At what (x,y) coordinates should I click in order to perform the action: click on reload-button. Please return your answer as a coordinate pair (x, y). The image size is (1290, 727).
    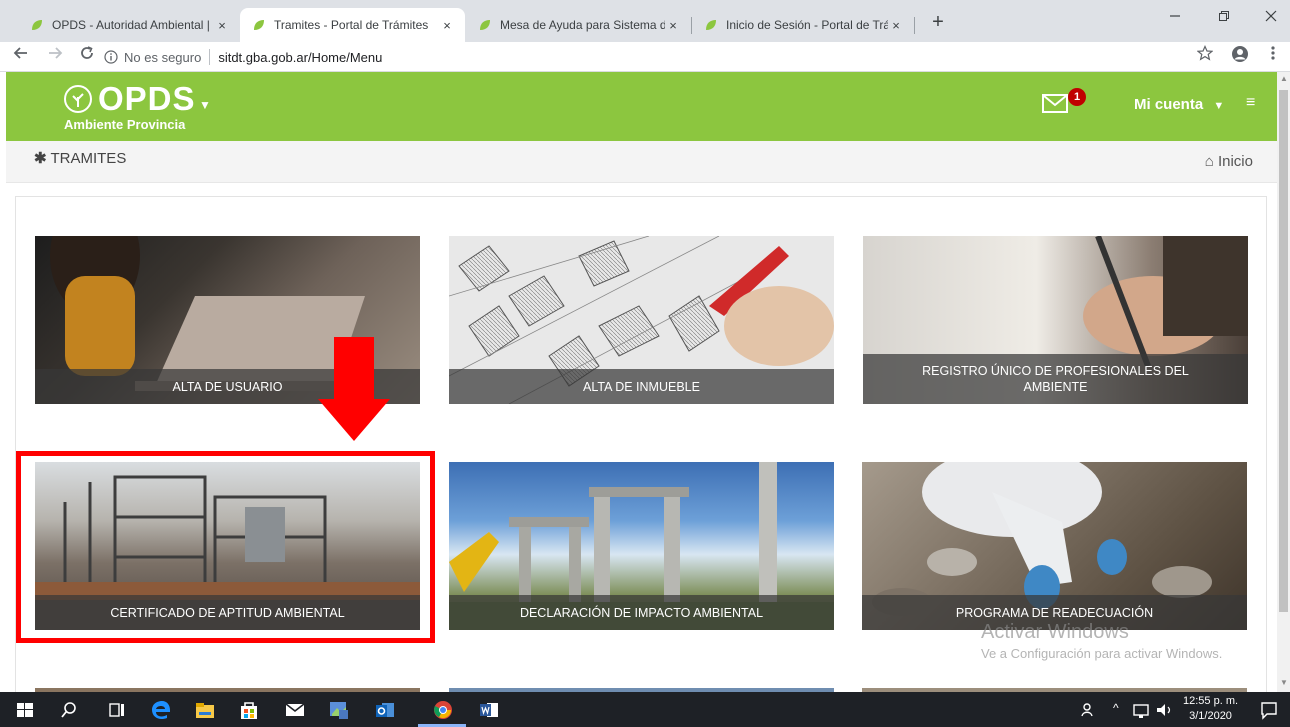
    Looking at the image, I should click on (87, 56).